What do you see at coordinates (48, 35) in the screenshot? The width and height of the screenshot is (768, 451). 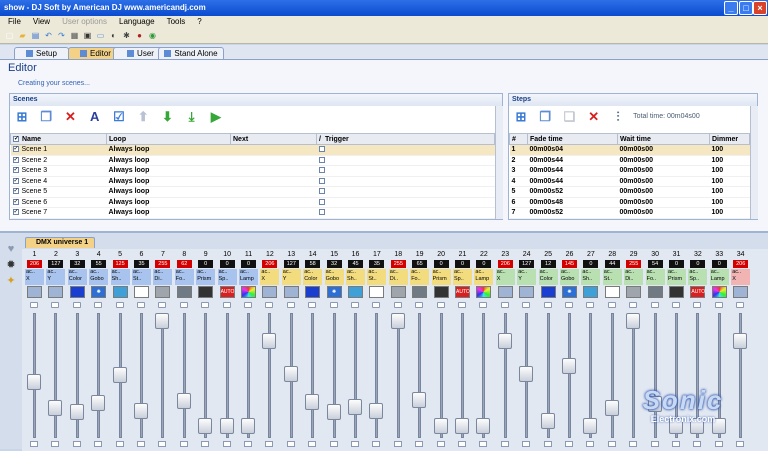 I see `undo-icon: ↶` at bounding box center [48, 35].